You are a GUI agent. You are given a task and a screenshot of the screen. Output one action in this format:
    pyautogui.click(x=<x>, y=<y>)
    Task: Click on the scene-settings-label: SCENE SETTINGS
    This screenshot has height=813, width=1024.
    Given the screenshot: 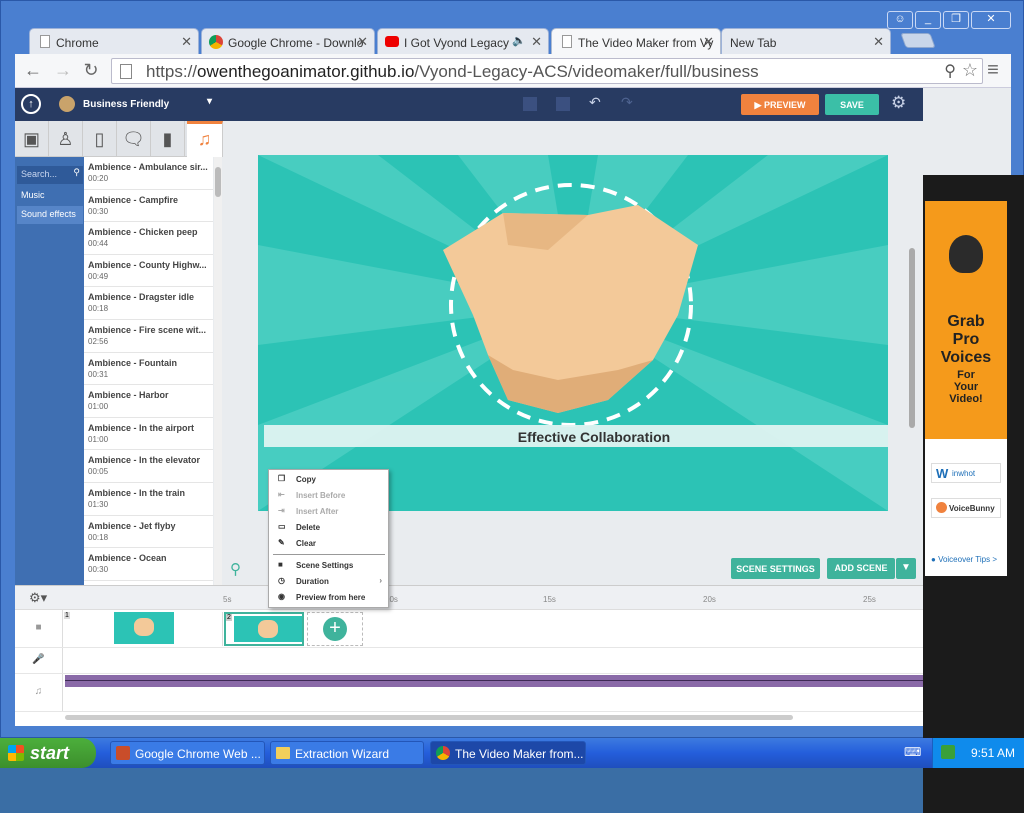 What is the action you would take?
    pyautogui.click(x=775, y=569)
    